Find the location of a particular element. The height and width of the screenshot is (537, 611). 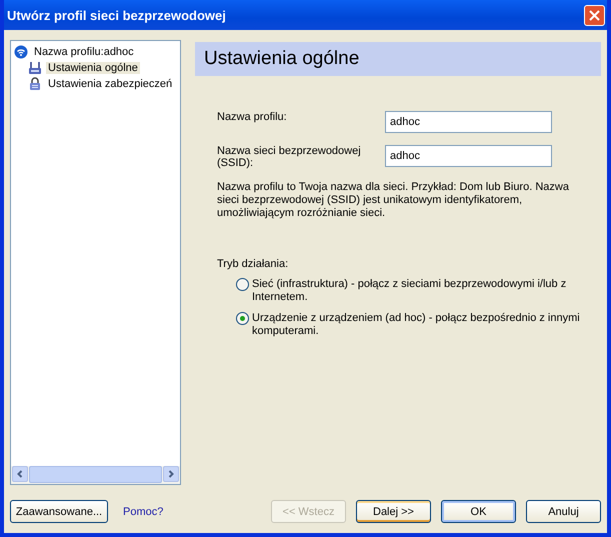

window-title: Utwórz profil sieci bezprzewodowej is located at coordinates (116, 15).